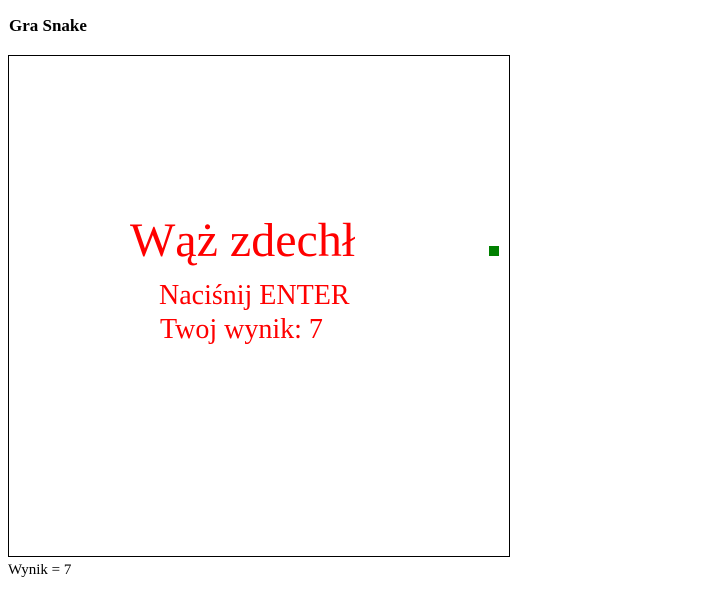 The image size is (711, 605). Describe the element at coordinates (243, 240) in the screenshot. I see `game-over-message: Wąż zdechł` at that location.